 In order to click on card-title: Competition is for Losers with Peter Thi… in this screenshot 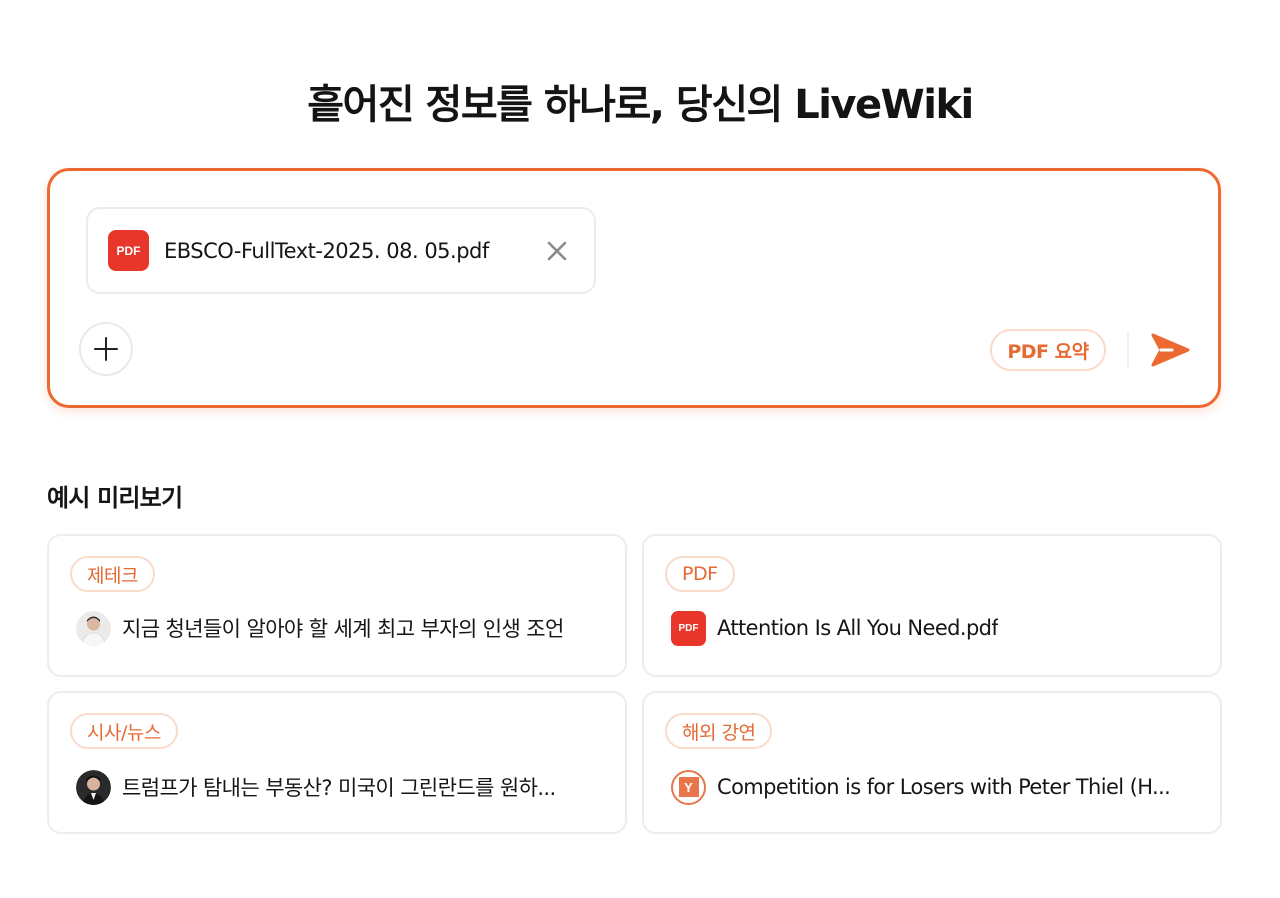, I will do `click(944, 787)`.